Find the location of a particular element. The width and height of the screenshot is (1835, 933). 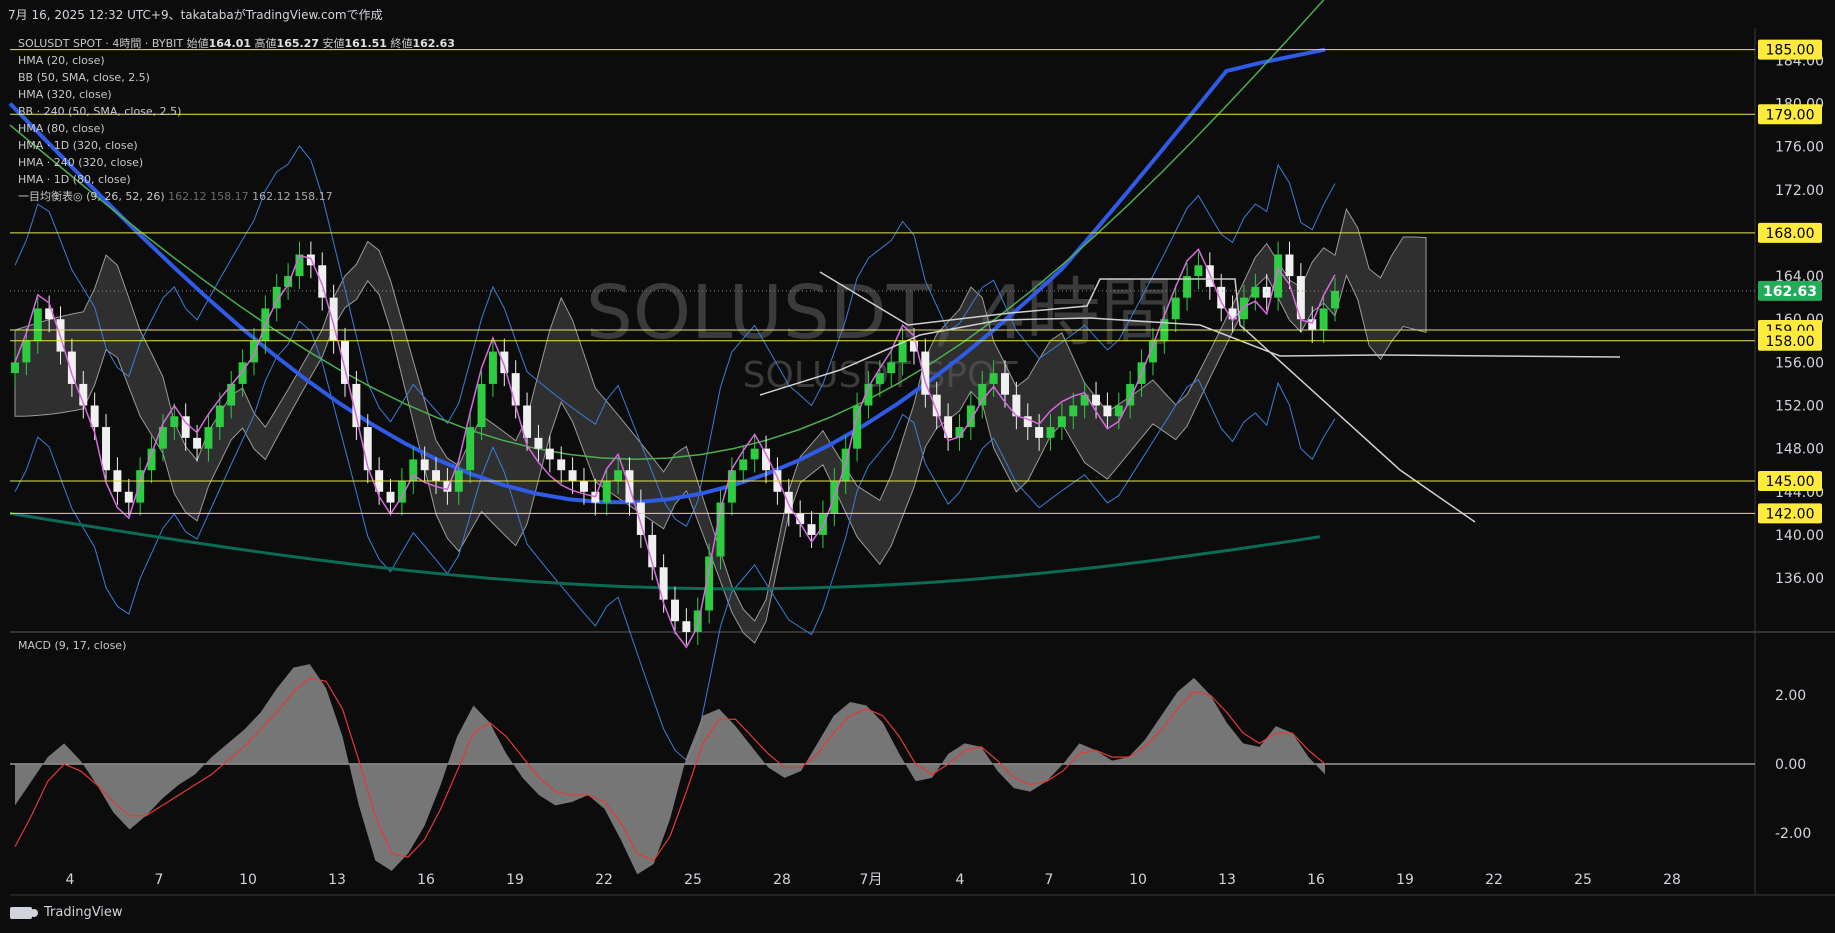

indicator-bb240: BB · 240 (50, SMA, close, 2.5) is located at coordinates (236, 111).